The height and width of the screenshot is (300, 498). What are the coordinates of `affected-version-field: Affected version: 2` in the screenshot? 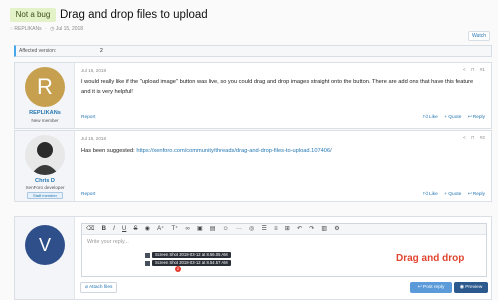 It's located at (253, 51).